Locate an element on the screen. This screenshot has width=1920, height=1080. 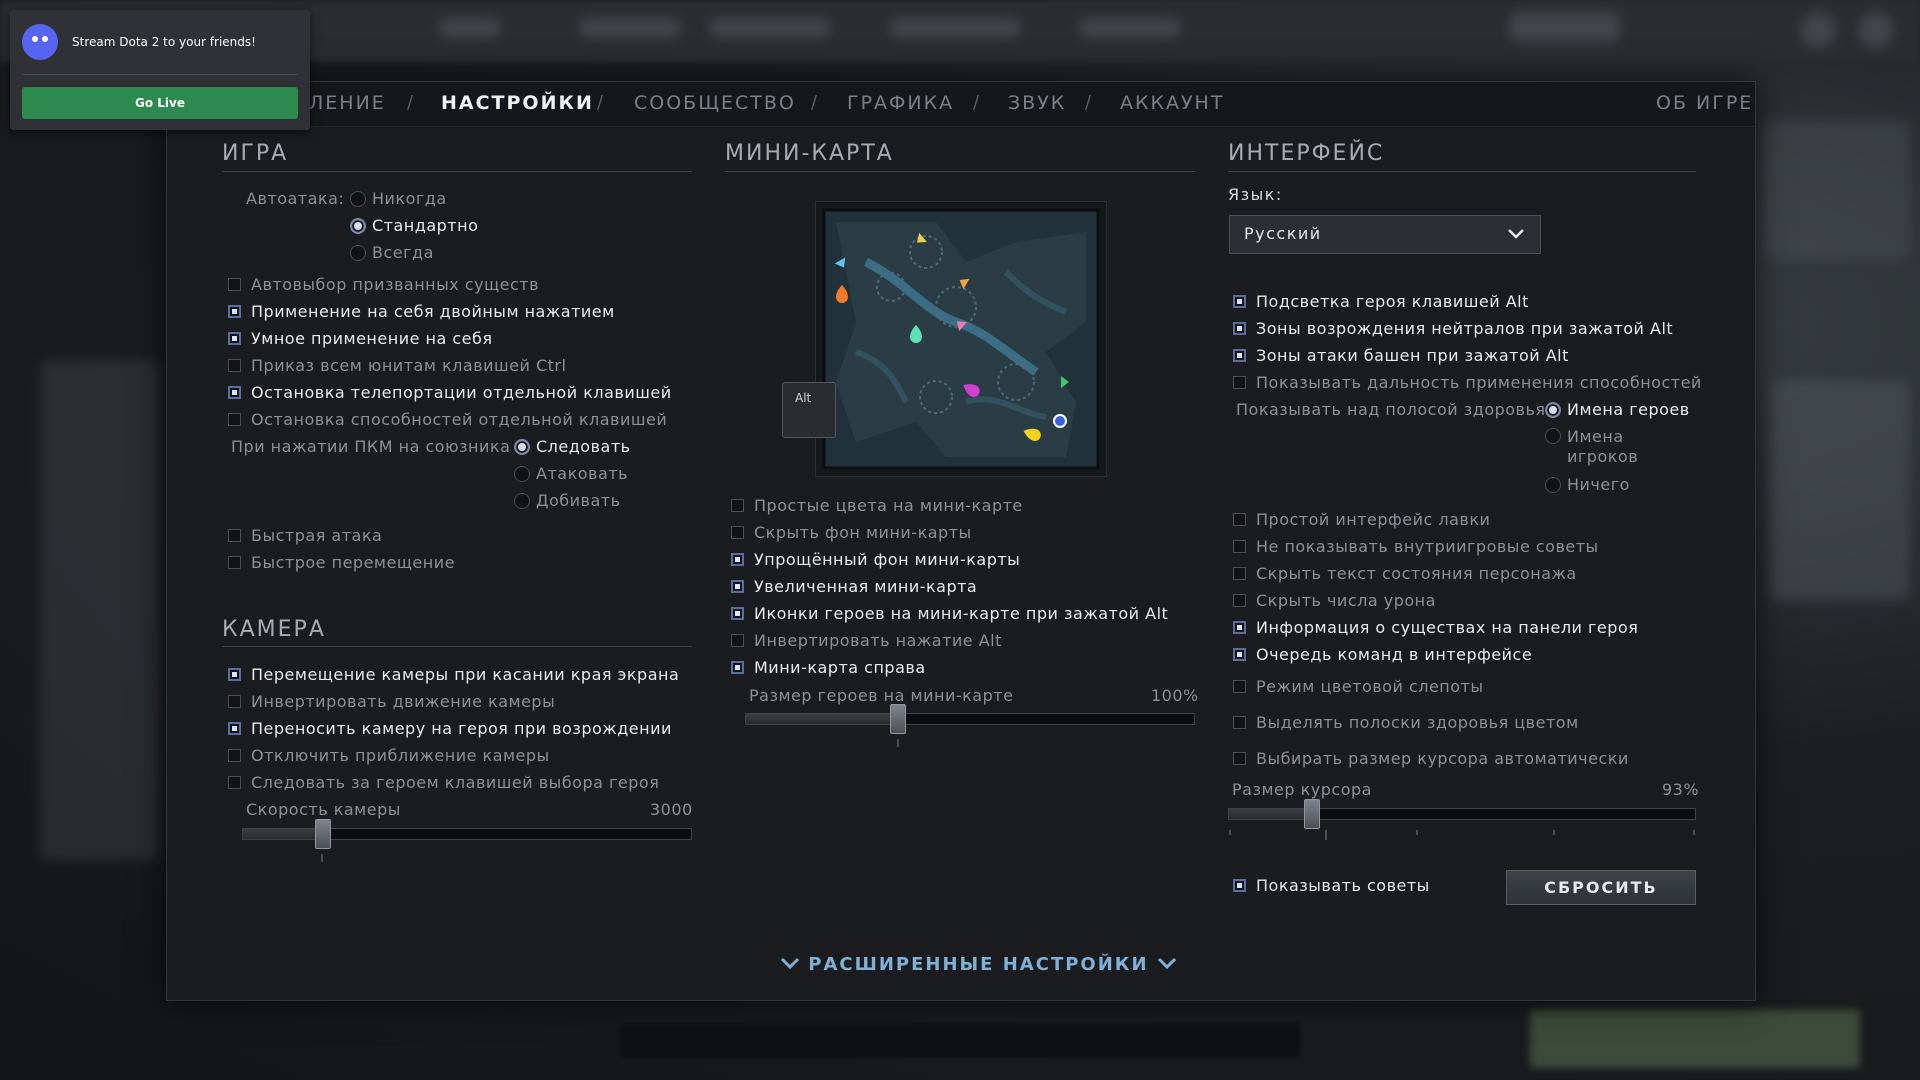
radio-rmb-attack: Атаковать is located at coordinates (571, 473).